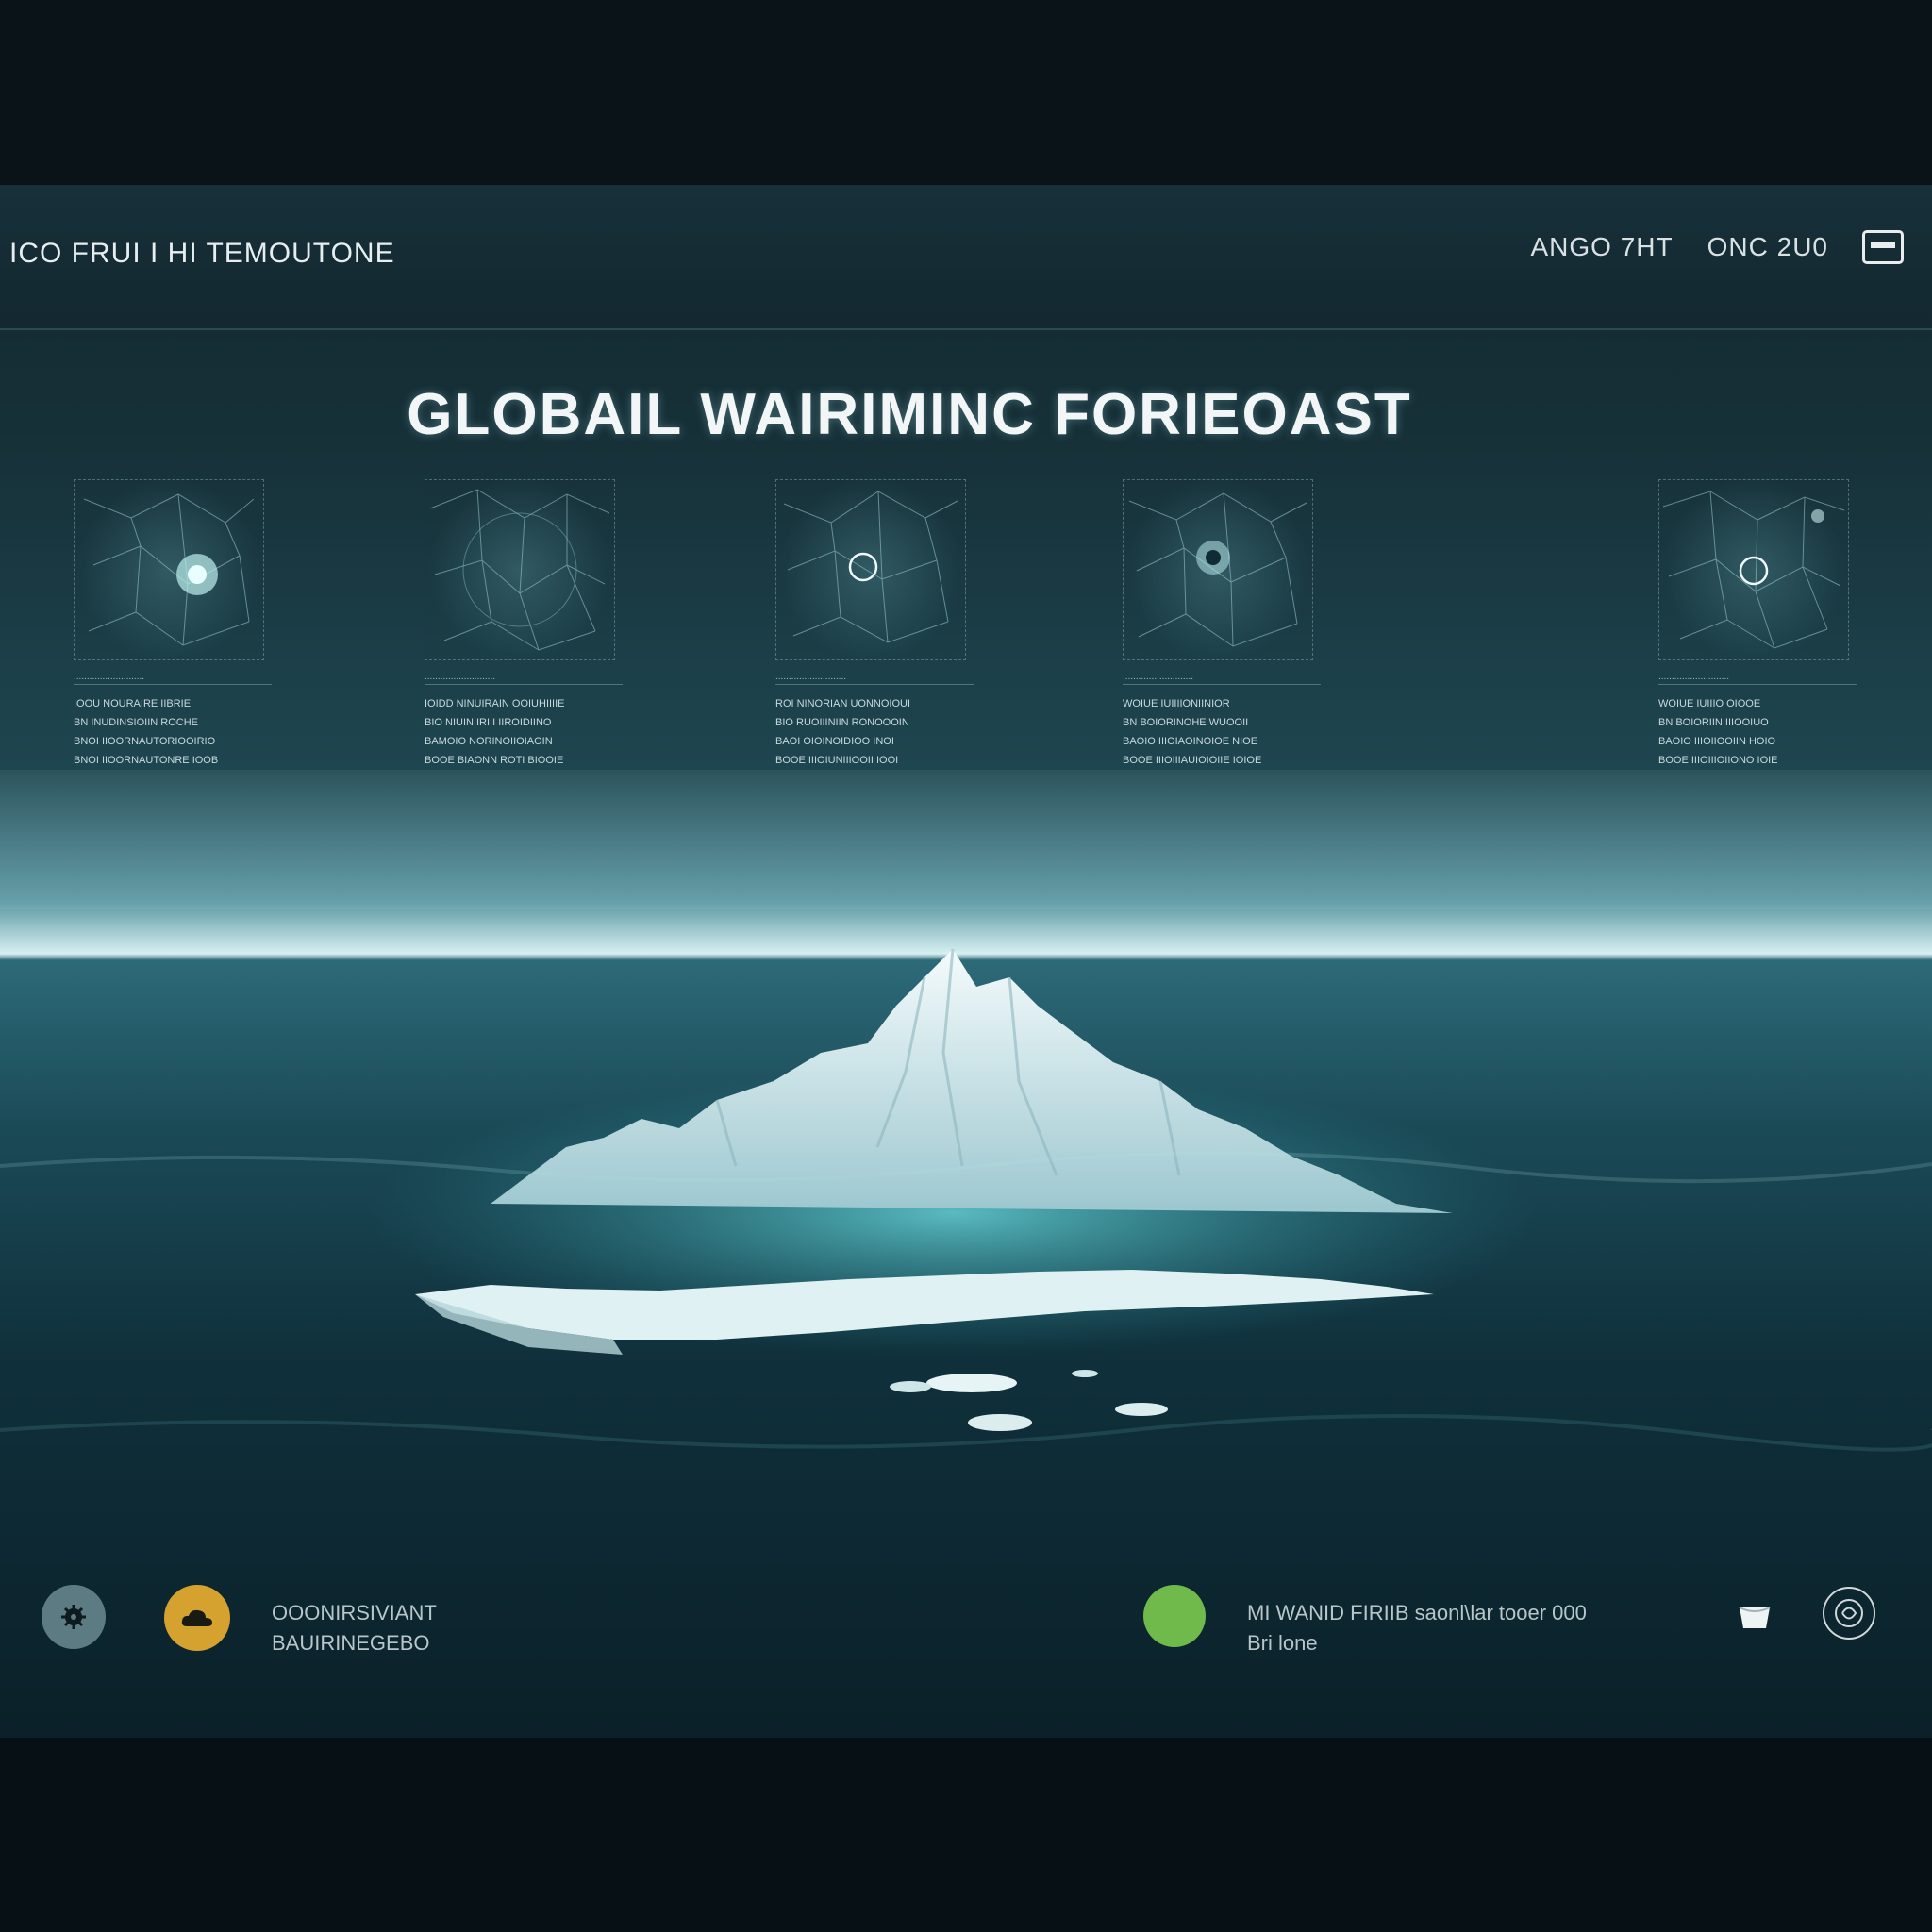  What do you see at coordinates (1768, 246) in the screenshot?
I see `meta-right: ONC 2U0` at bounding box center [1768, 246].